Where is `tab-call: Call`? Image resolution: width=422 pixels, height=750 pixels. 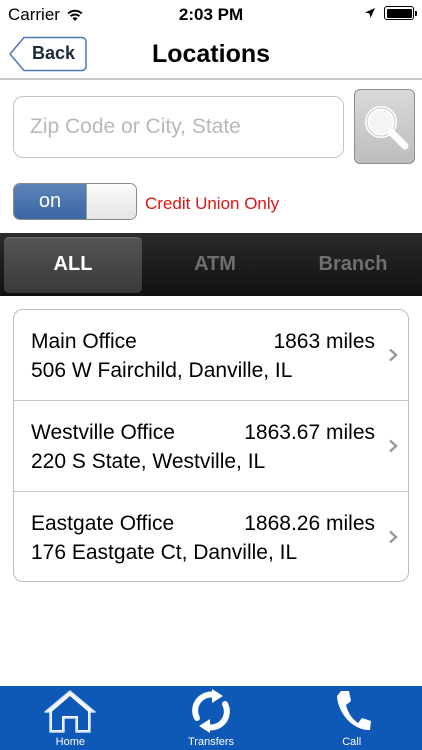 tab-call: Call is located at coordinates (351, 718).